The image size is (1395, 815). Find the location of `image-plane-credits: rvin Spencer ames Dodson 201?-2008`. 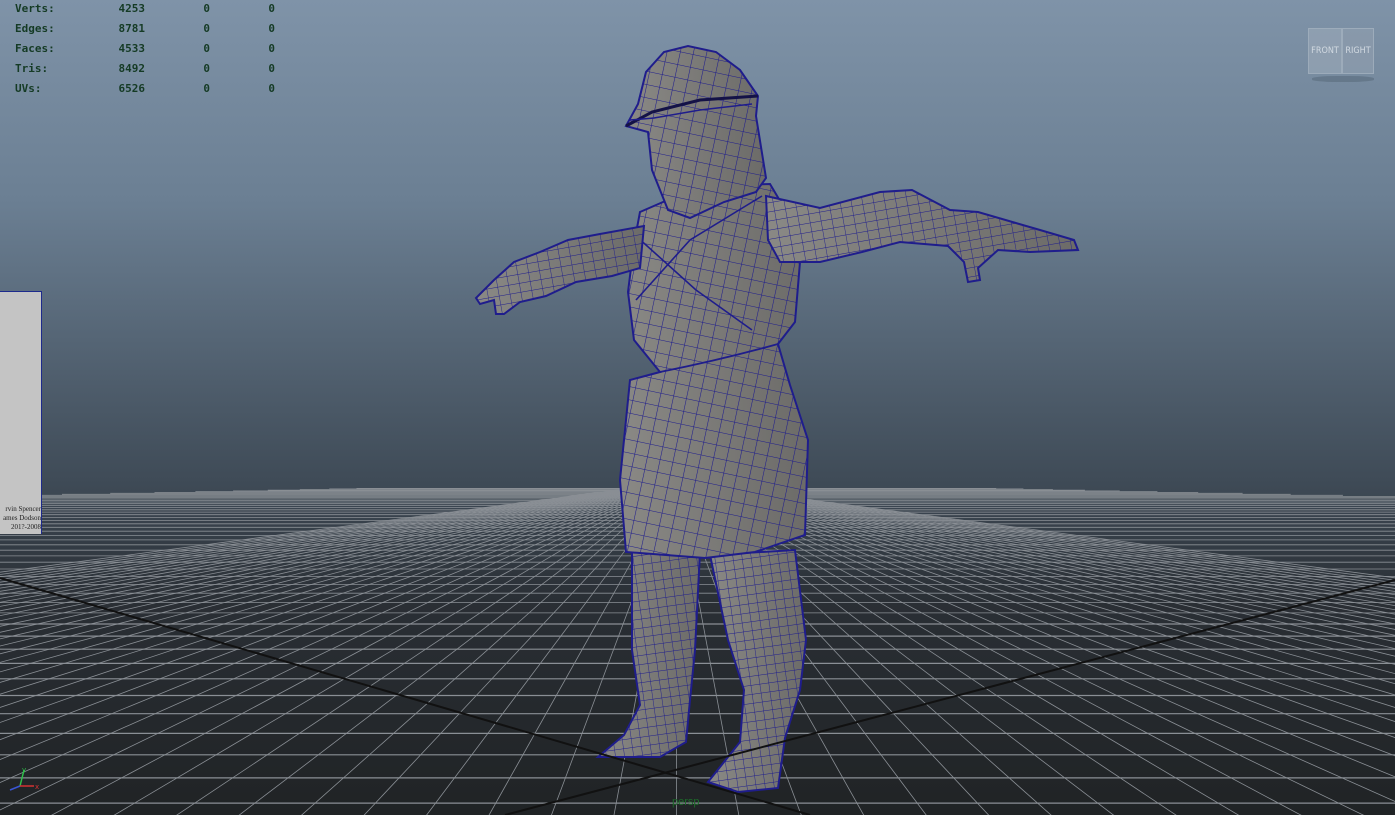

image-plane-credits: rvin Spencer ames Dodson 201?-2008 is located at coordinates (20, 518).